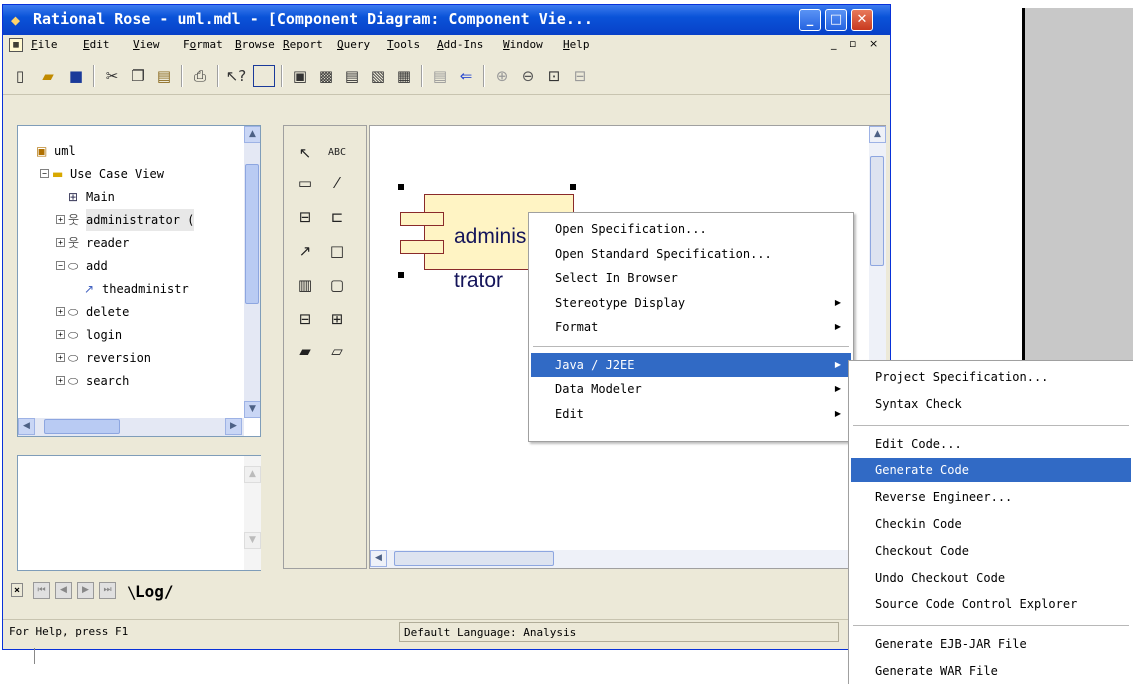 Image resolution: width=1133 pixels, height=684 pixels. Describe the element at coordinates (852, 43) in the screenshot. I see `child-restore-button: ▫` at that location.